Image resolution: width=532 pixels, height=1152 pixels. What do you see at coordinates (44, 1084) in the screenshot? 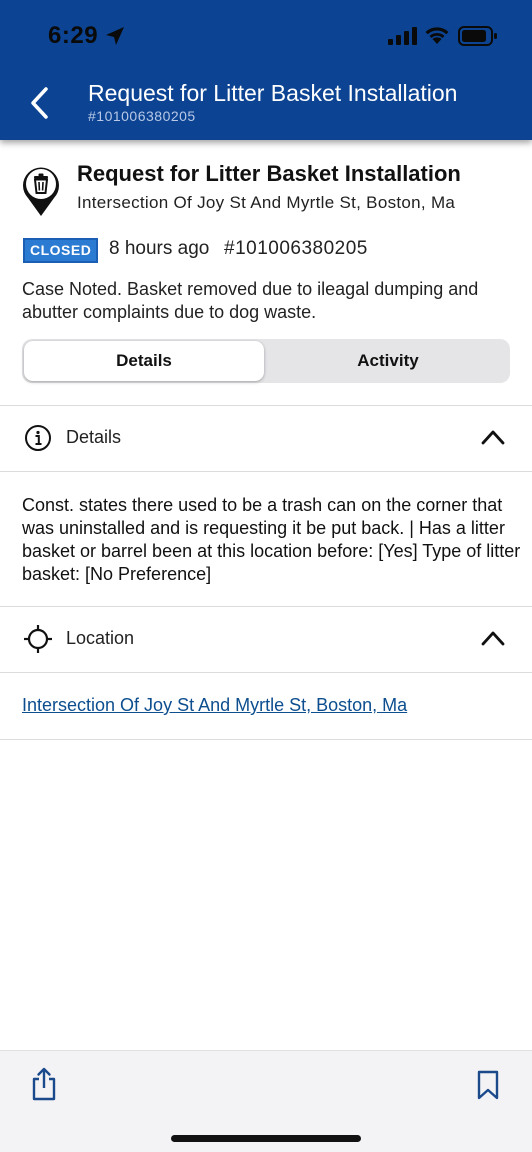
I see `share-icon` at bounding box center [44, 1084].